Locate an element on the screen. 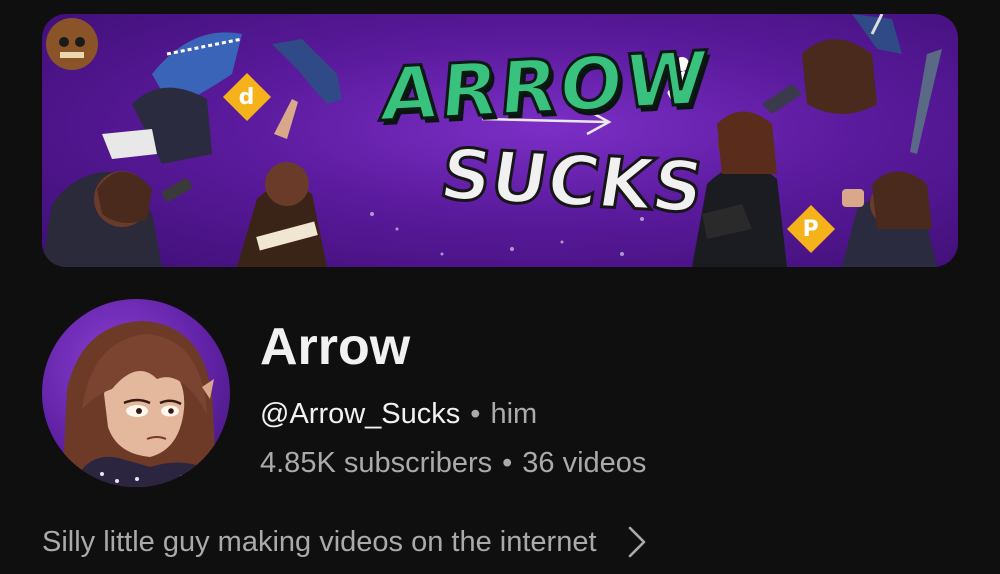 Image resolution: width=1000 pixels, height=574 pixels. channel-handle: @Arrow_Sucks is located at coordinates (360, 414).